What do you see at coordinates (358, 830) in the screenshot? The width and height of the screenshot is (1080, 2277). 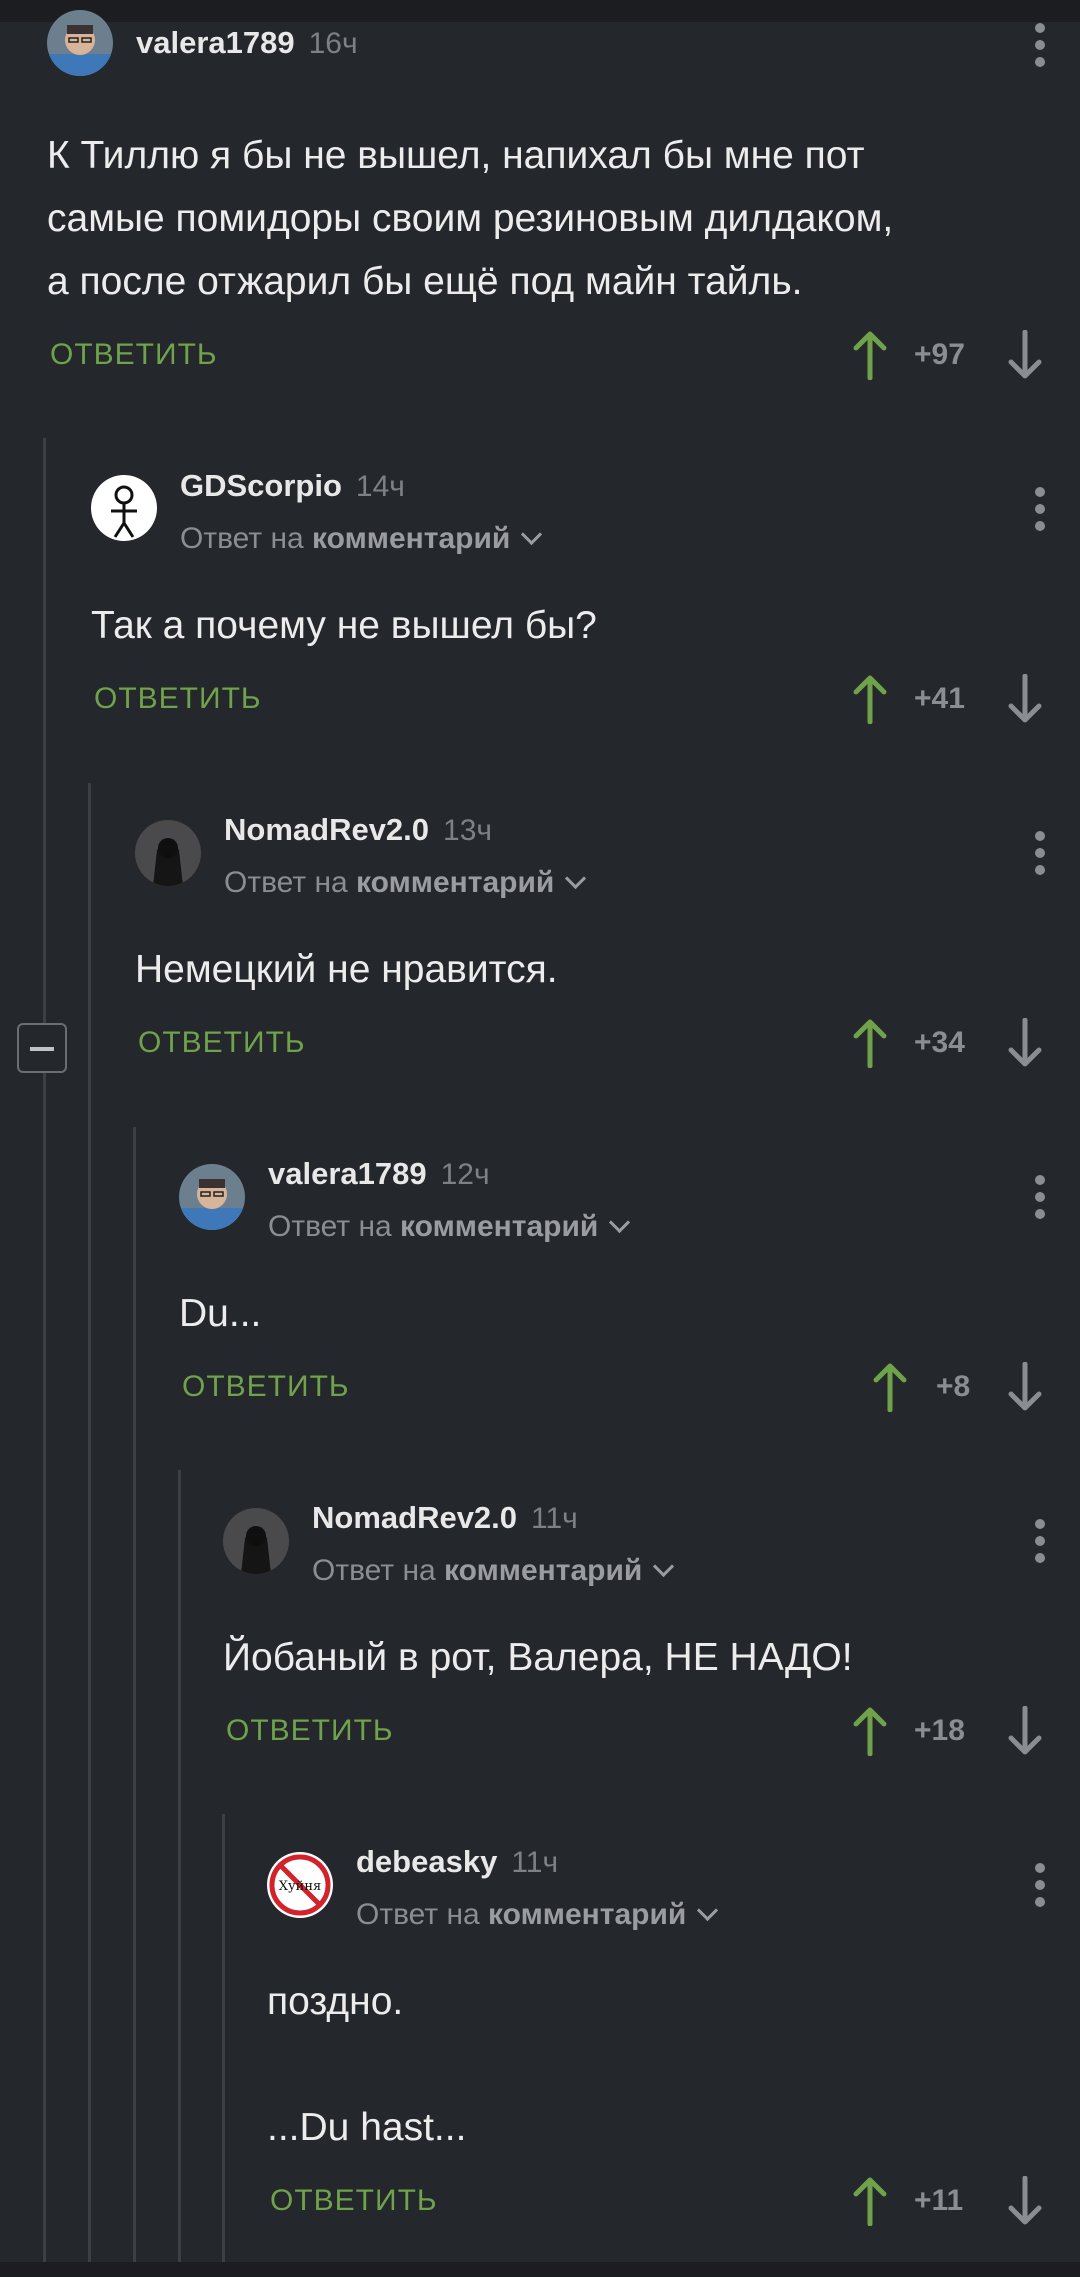 I see `author-name: NomadRev2.0 13ч` at bounding box center [358, 830].